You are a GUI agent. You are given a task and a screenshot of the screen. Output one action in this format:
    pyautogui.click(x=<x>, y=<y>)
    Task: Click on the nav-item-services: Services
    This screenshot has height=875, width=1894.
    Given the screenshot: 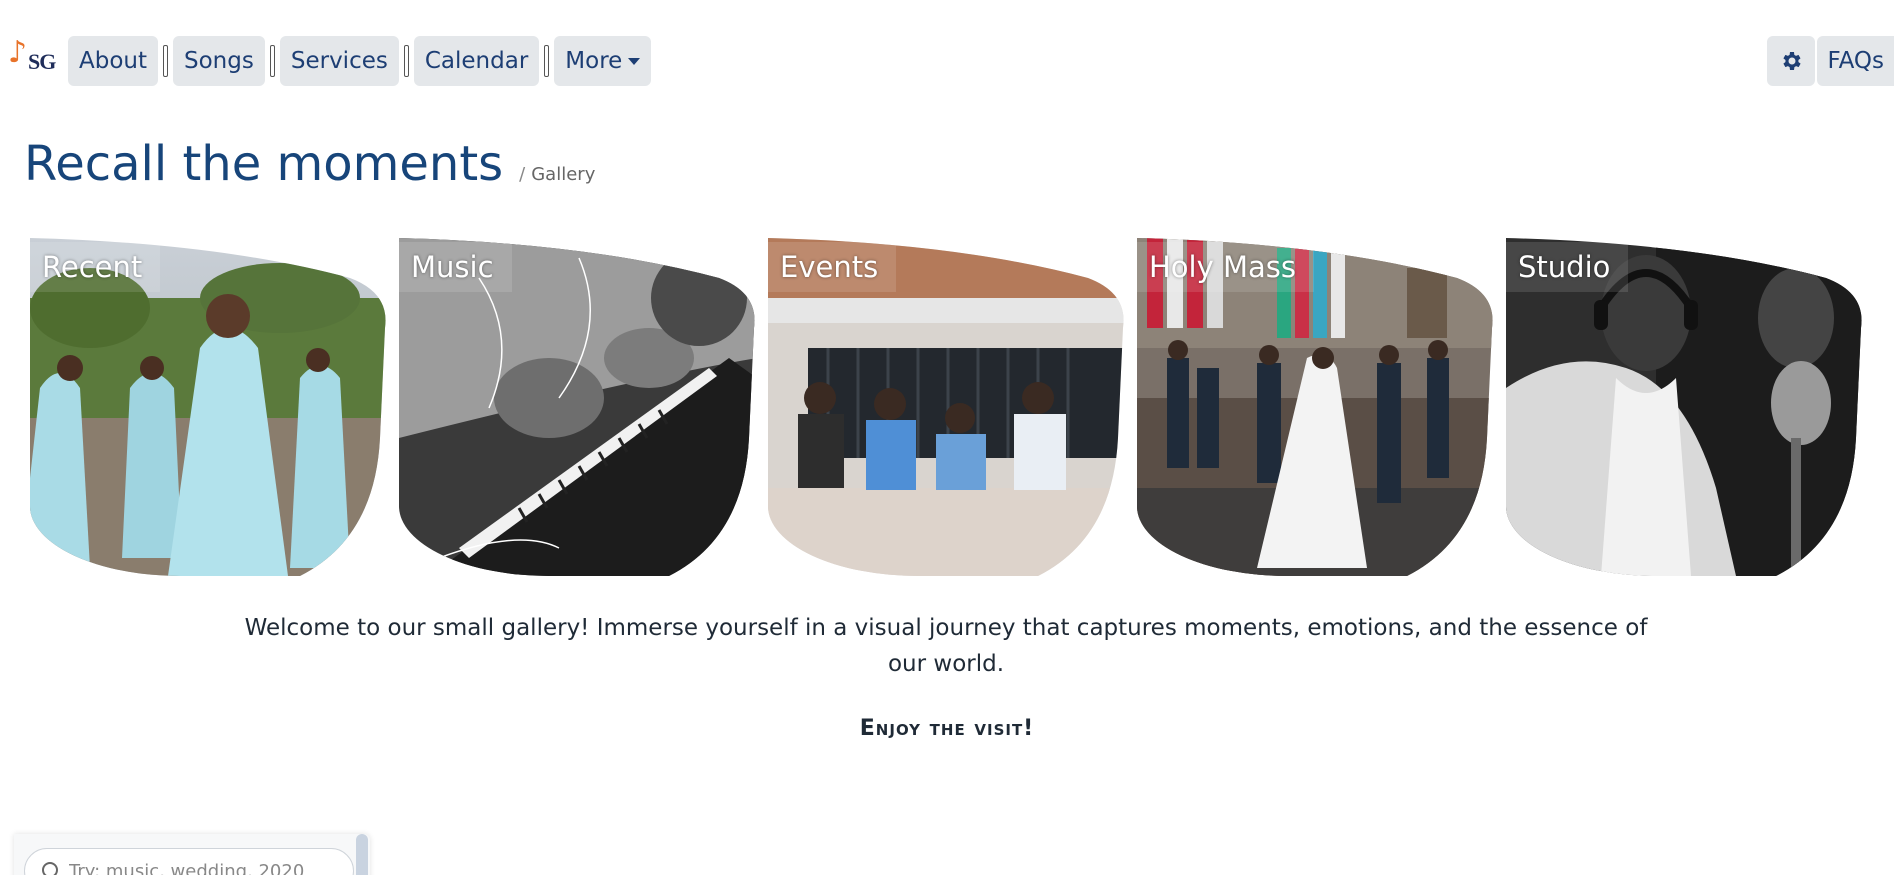 What is the action you would take?
    pyautogui.click(x=339, y=61)
    